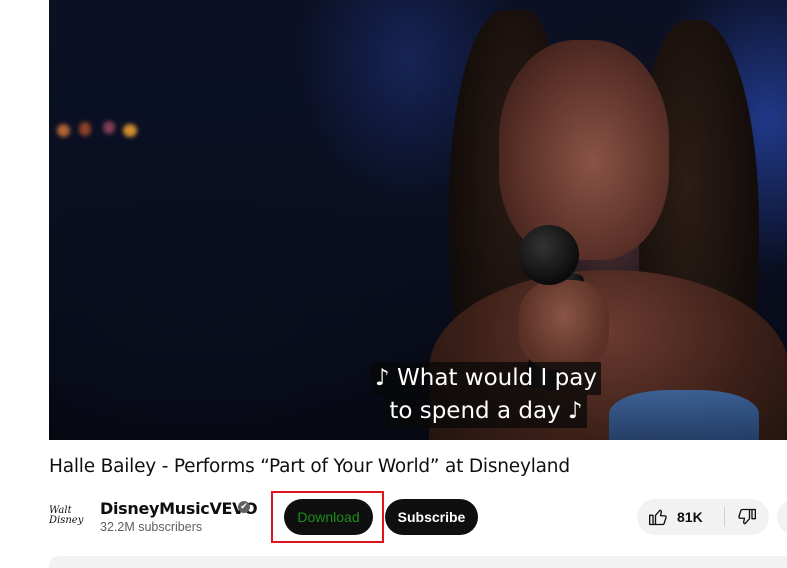 This screenshot has height=568, width=787. What do you see at coordinates (564, 325) in the screenshot?
I see `singer-hand` at bounding box center [564, 325].